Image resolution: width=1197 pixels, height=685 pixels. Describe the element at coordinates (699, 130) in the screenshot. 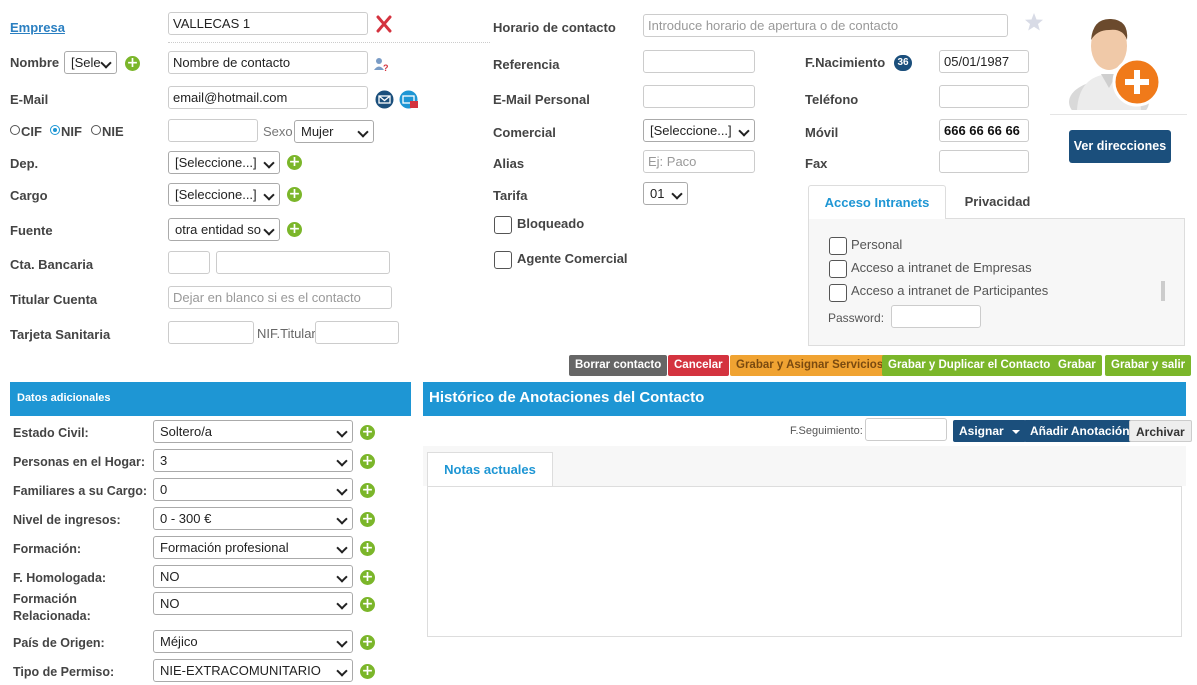

I see `comercial-select: [Seleccione...]` at that location.